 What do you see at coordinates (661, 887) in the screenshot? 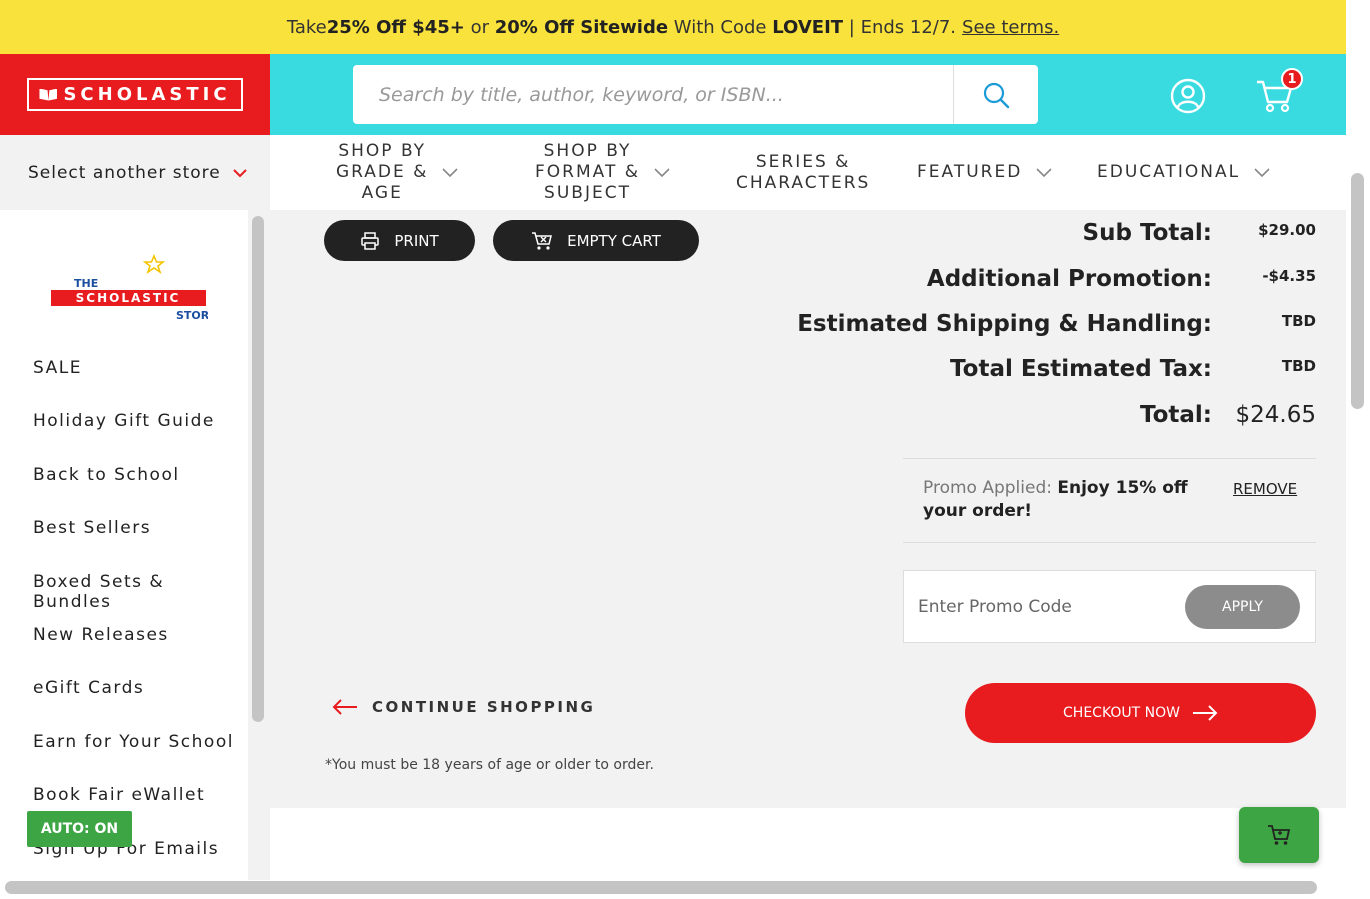
I see `horizontal-scroll-thumb` at bounding box center [661, 887].